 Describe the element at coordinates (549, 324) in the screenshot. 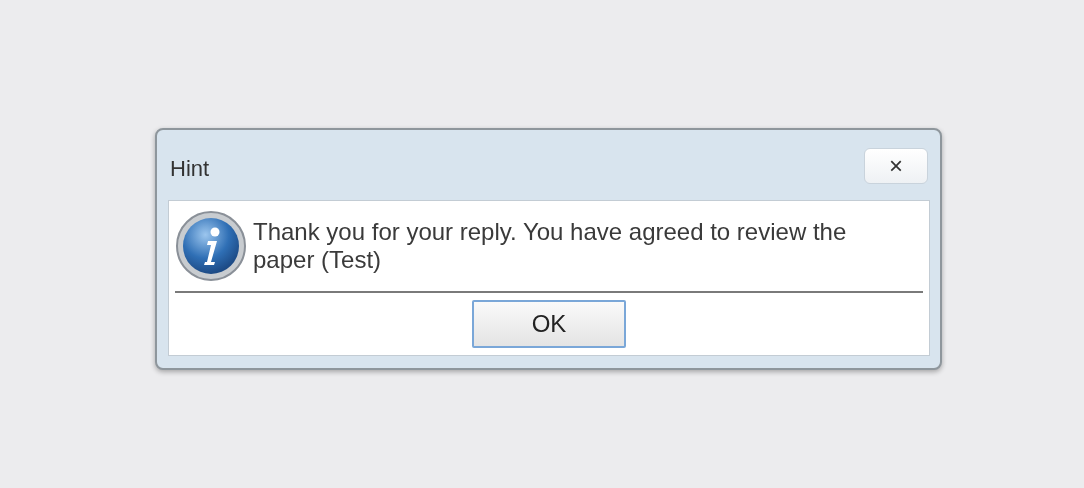

I see `ok-button: OK` at that location.